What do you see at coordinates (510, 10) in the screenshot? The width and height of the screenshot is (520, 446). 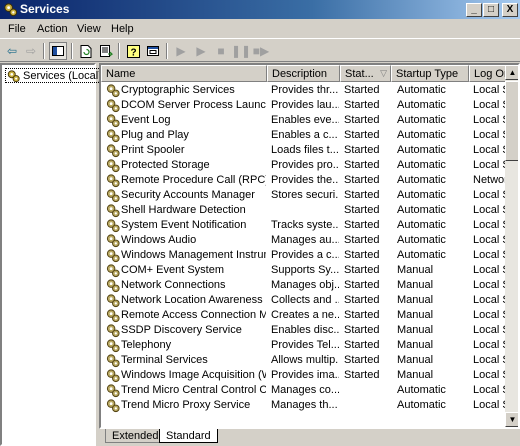 I see `close-button: X` at bounding box center [510, 10].